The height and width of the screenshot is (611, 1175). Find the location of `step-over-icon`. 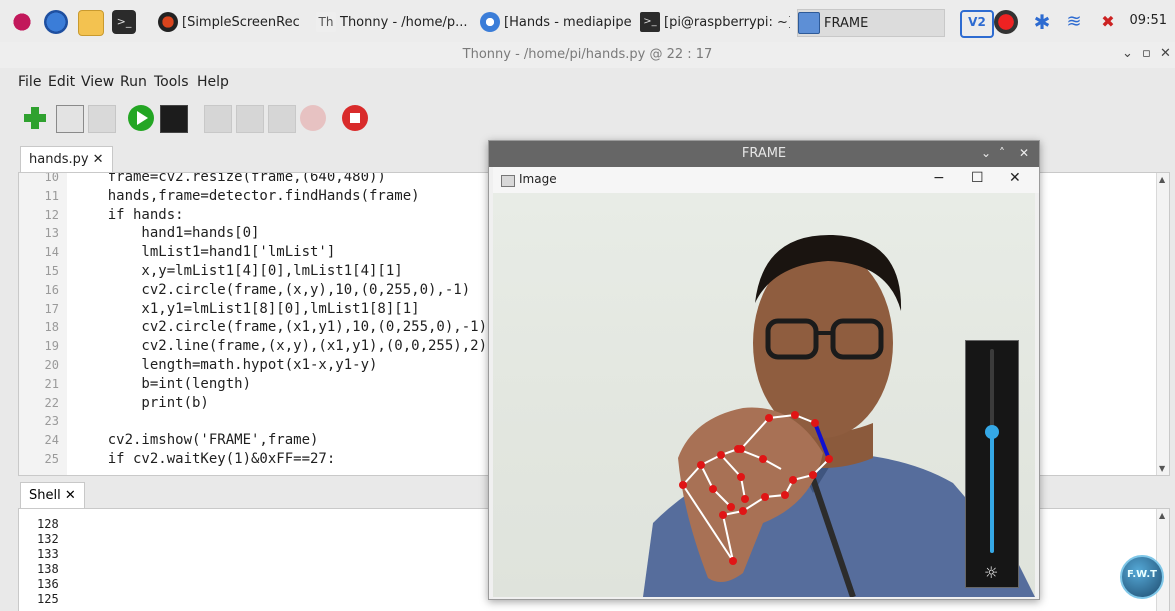

step-over-icon is located at coordinates (218, 119).